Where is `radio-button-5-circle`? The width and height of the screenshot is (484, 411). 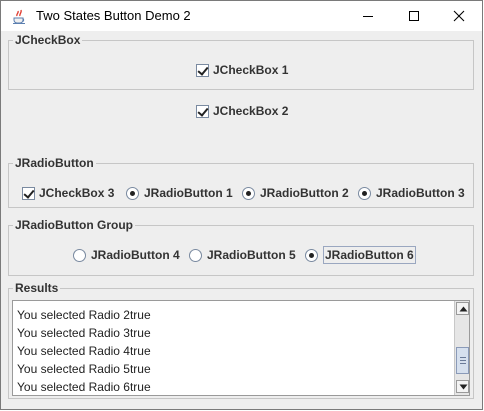
radio-button-5-circle is located at coordinates (195, 255).